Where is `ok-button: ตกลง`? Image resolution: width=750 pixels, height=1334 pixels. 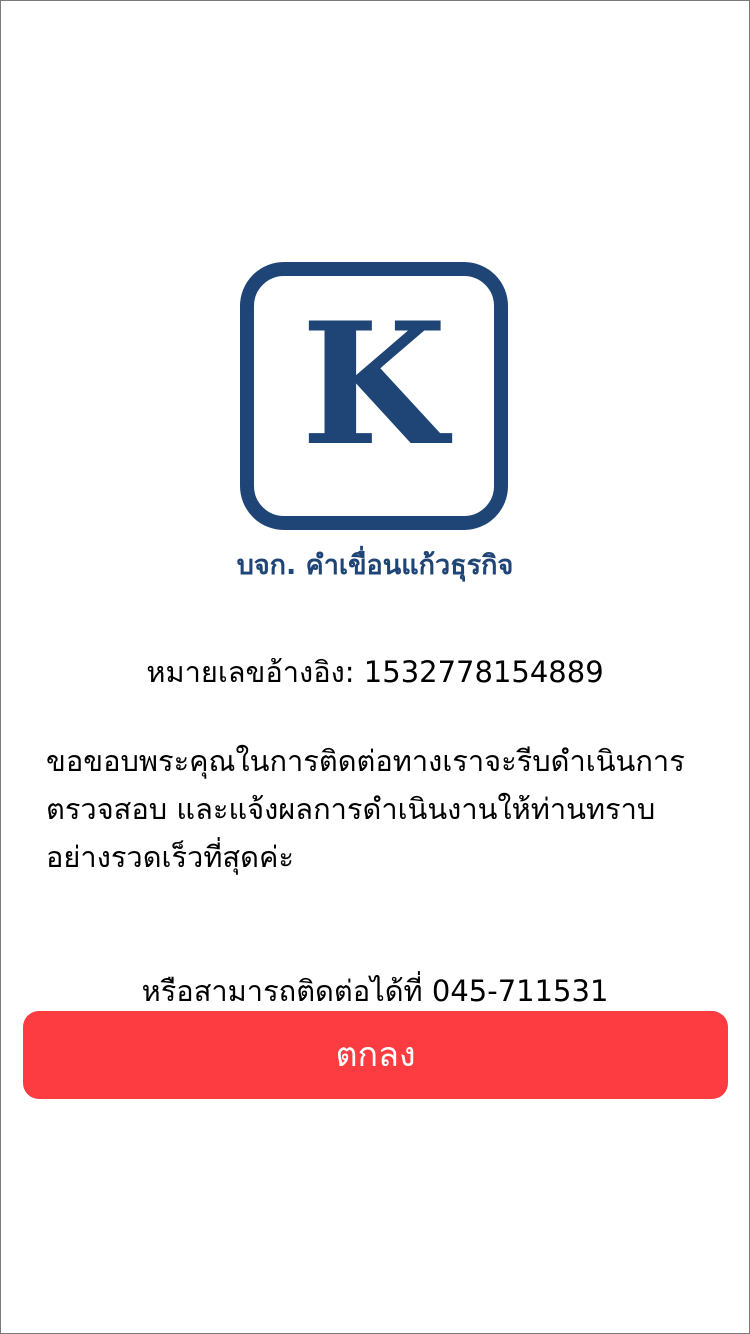
ok-button: ตกลง is located at coordinates (375, 1055).